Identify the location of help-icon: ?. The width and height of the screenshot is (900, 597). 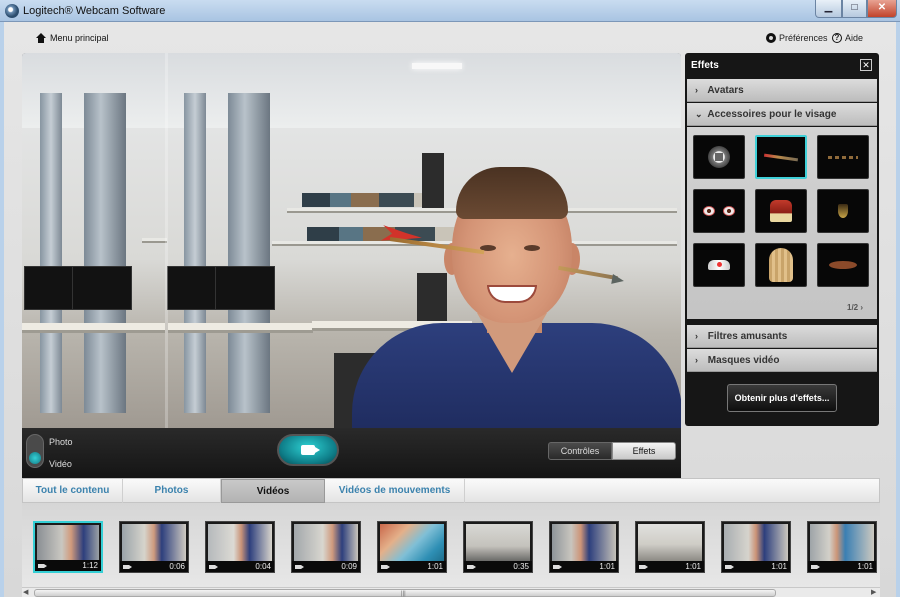
(837, 38).